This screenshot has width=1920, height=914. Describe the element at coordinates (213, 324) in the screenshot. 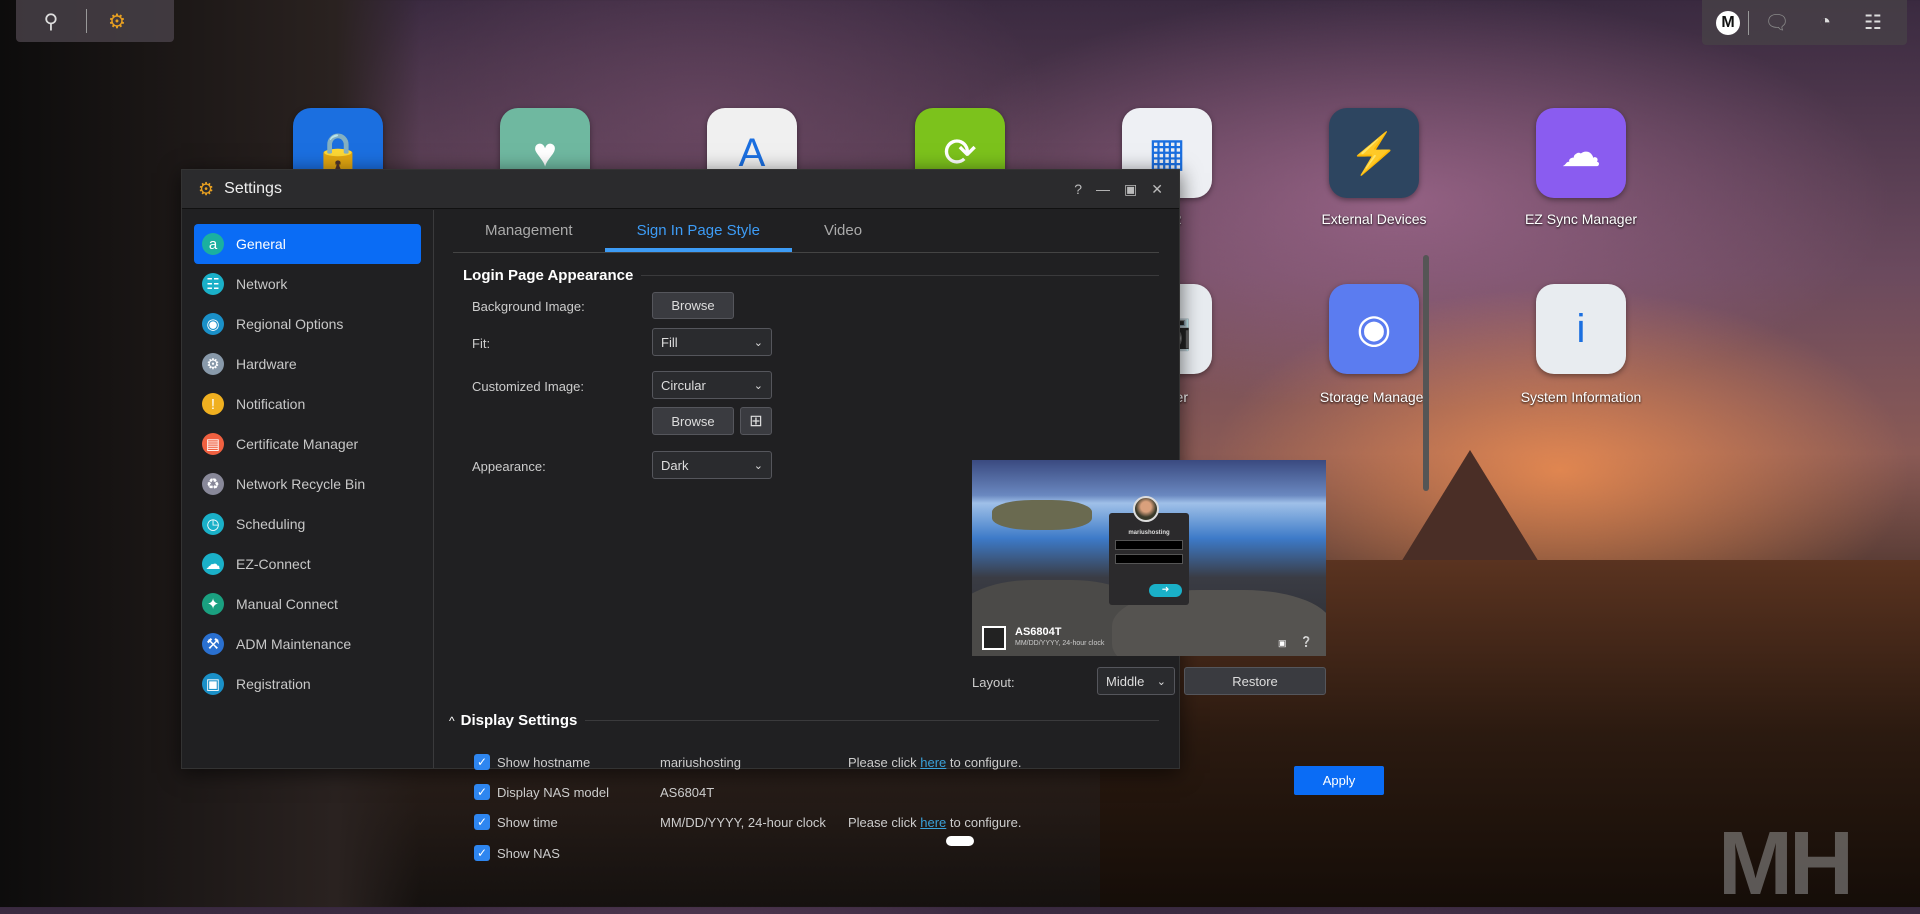

I see `regional-icon: ◉` at that location.